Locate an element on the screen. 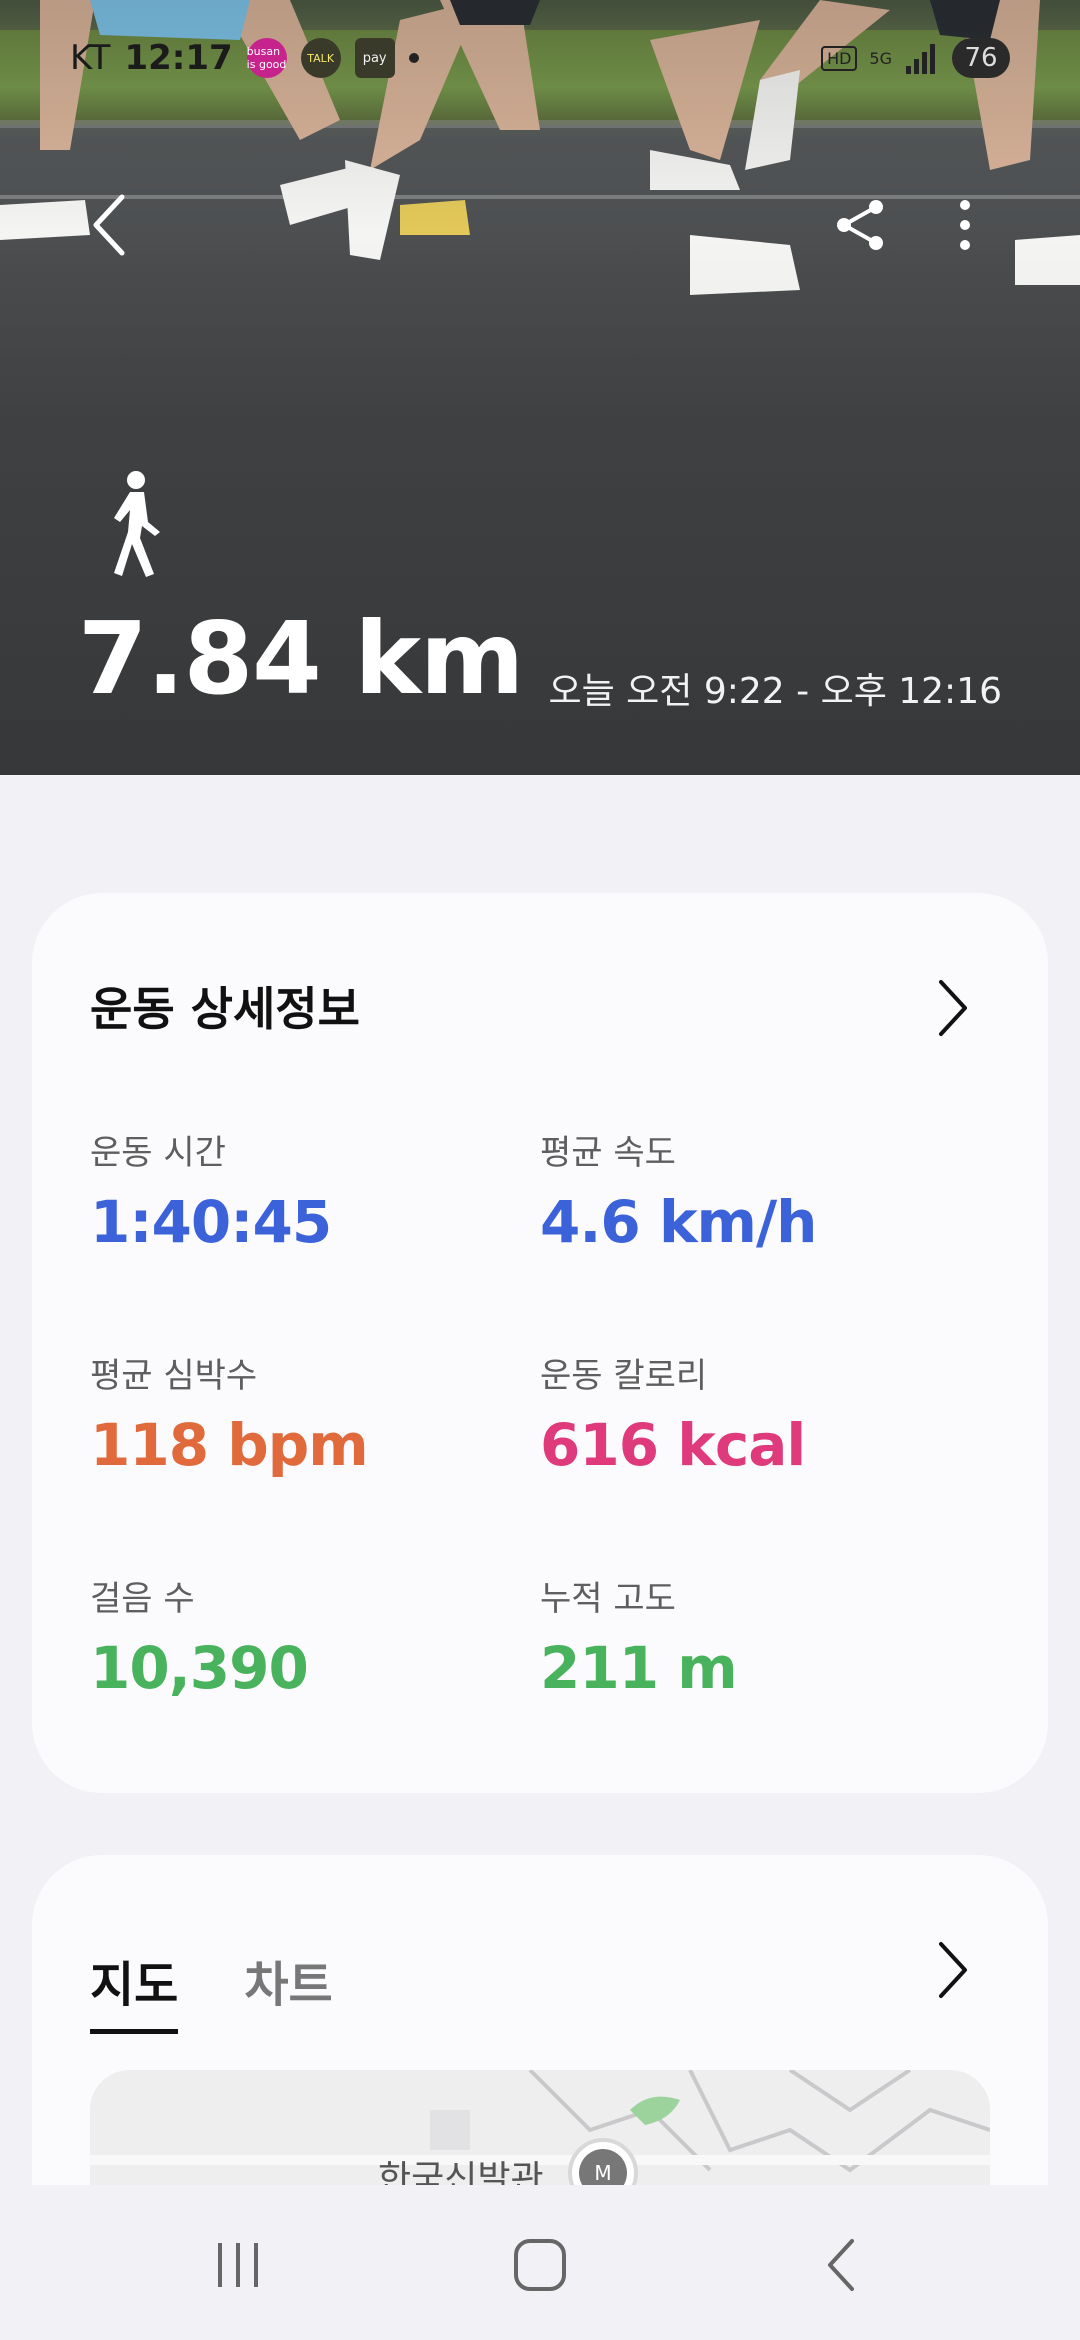  home-button is located at coordinates (540, 2265).